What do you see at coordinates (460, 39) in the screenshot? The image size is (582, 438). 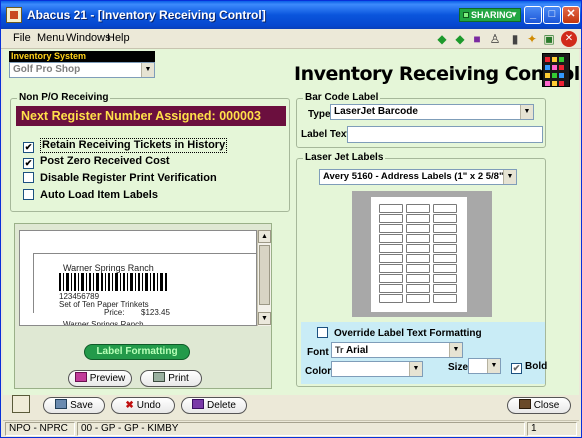 I see `arrow-right-icon: ◆` at bounding box center [460, 39].